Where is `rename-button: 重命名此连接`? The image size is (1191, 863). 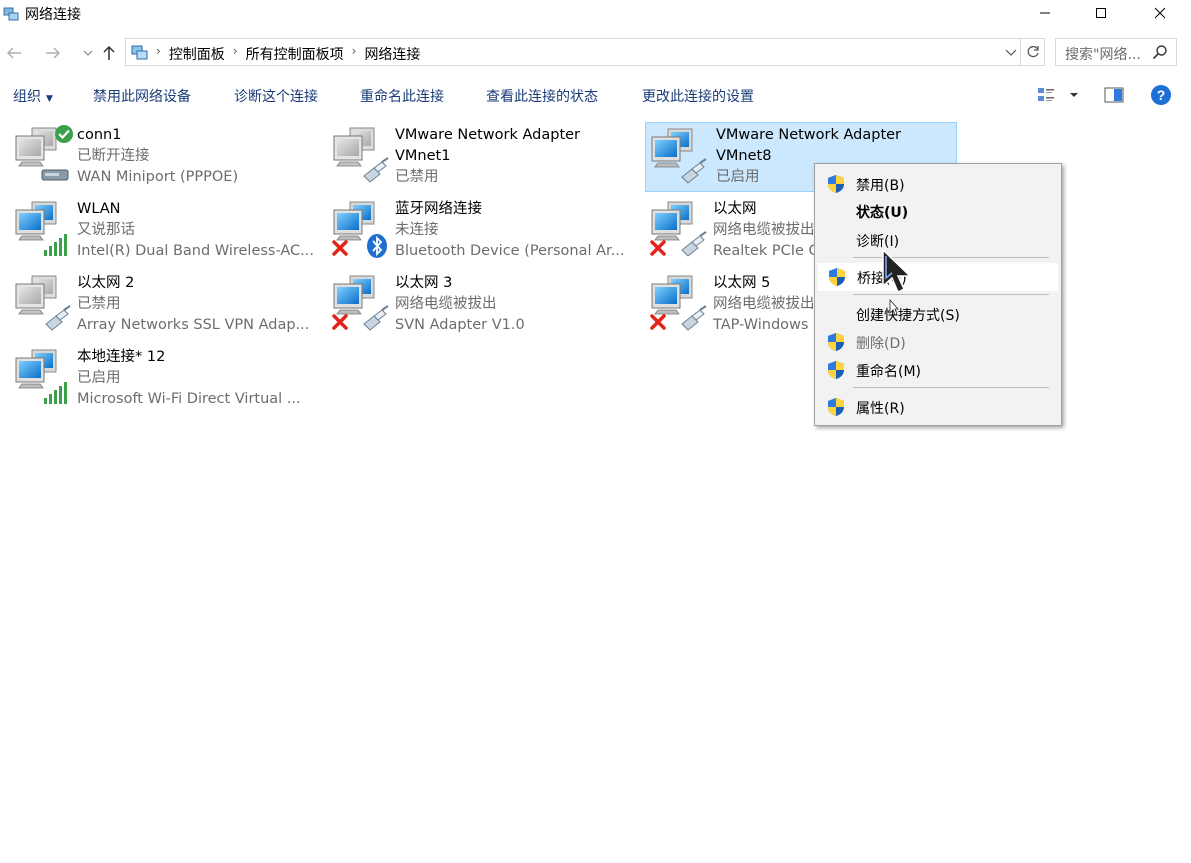 rename-button: 重命名此连接 is located at coordinates (402, 96).